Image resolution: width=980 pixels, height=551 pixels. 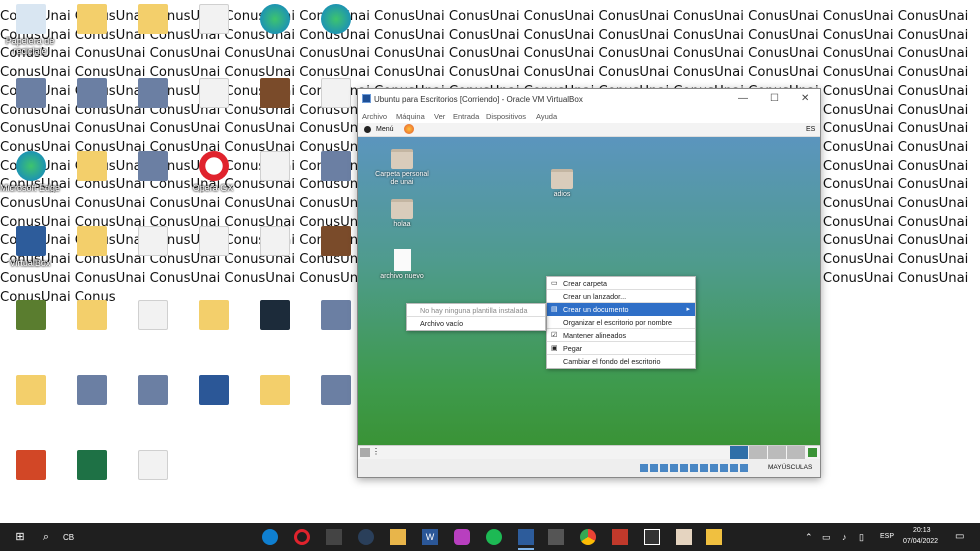 I want to click on menu-item-crear-carpeta: ▭ Crear carpeta, so click(x=621, y=283).